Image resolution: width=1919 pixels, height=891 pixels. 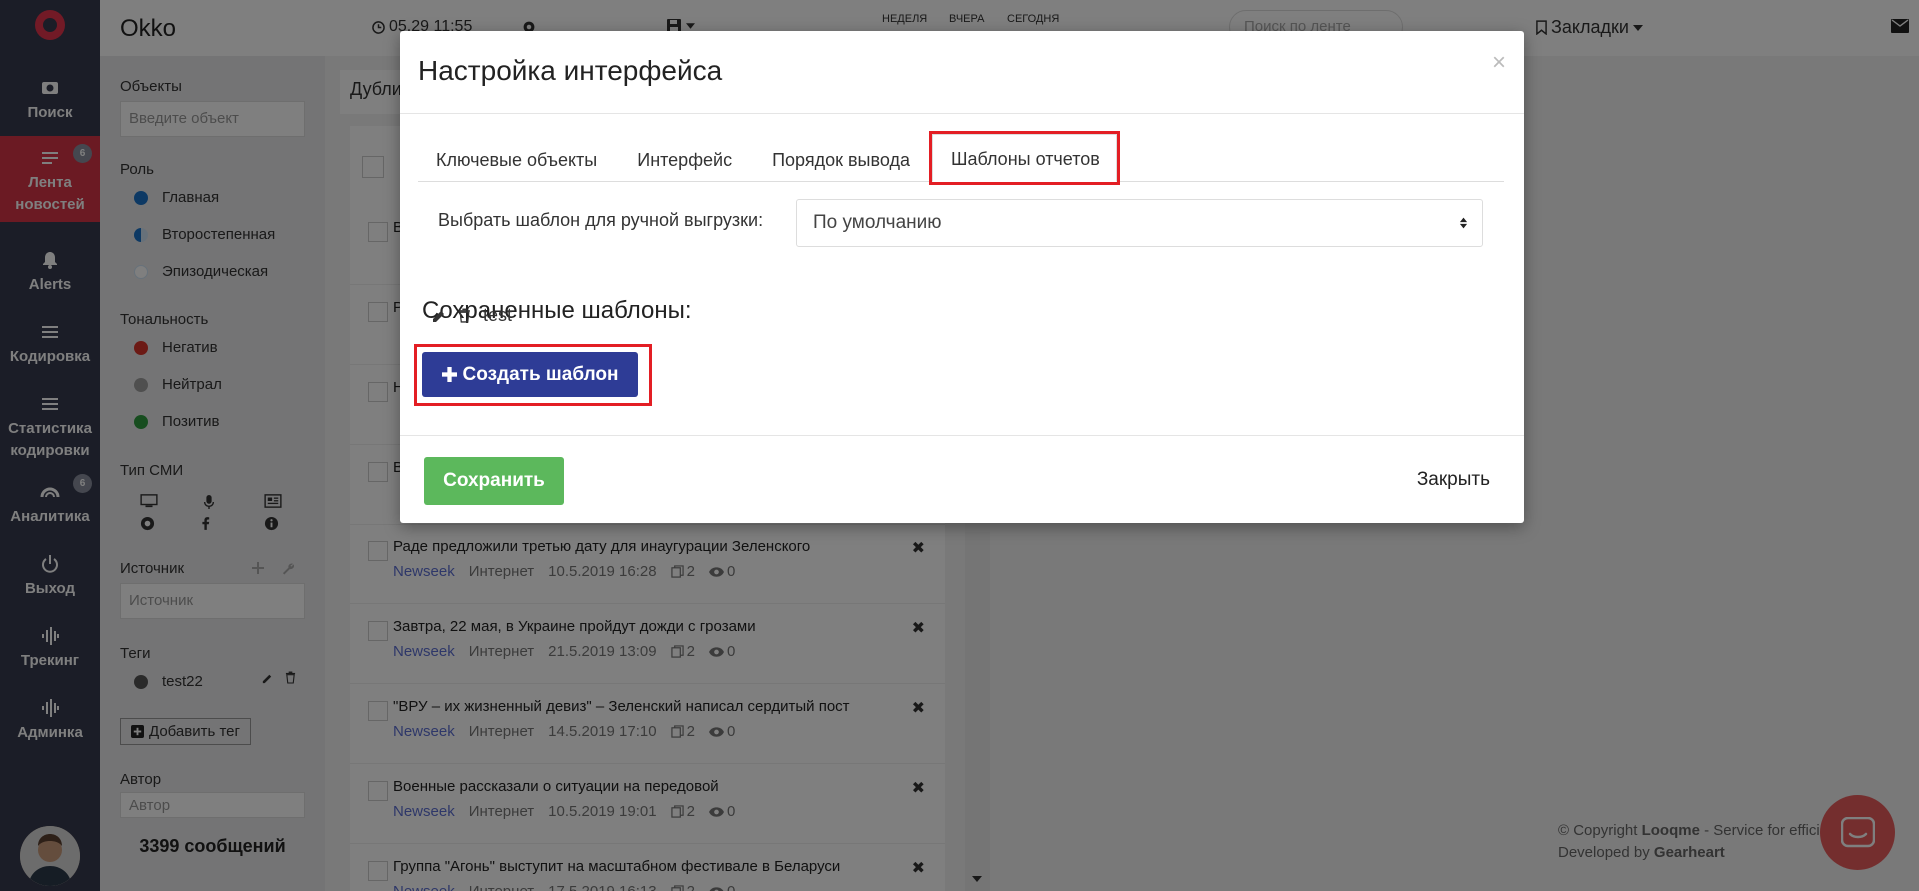 I want to click on create-template-button: Создать шаблон, so click(x=530, y=374).